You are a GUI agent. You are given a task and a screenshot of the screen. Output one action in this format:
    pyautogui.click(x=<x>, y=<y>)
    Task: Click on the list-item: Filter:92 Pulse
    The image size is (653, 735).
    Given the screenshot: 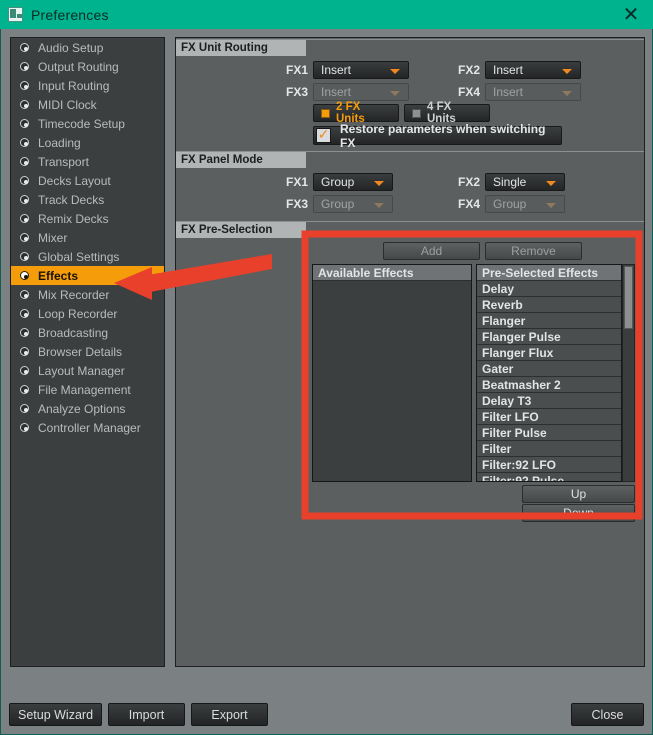 What is the action you would take?
    pyautogui.click(x=549, y=477)
    